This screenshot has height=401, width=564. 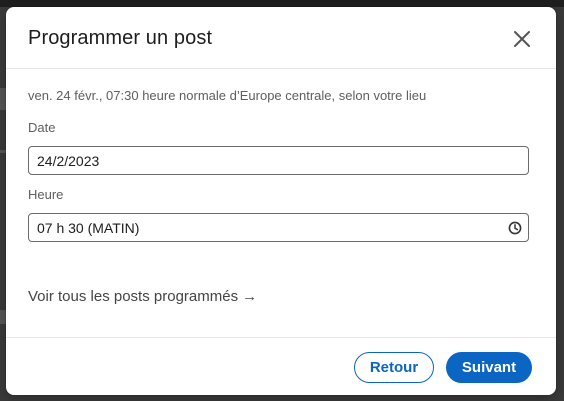 I want to click on view-scheduled-posts-link: Voir tous les posts programmés →, so click(x=142, y=296).